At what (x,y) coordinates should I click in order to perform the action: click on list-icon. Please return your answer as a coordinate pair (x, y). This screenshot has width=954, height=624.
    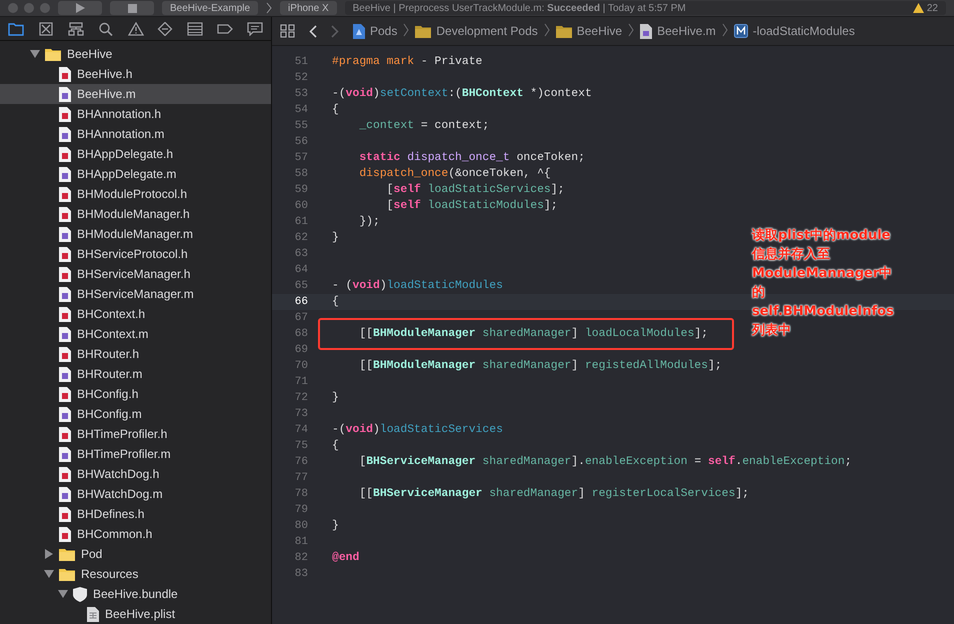
    Looking at the image, I should click on (195, 29).